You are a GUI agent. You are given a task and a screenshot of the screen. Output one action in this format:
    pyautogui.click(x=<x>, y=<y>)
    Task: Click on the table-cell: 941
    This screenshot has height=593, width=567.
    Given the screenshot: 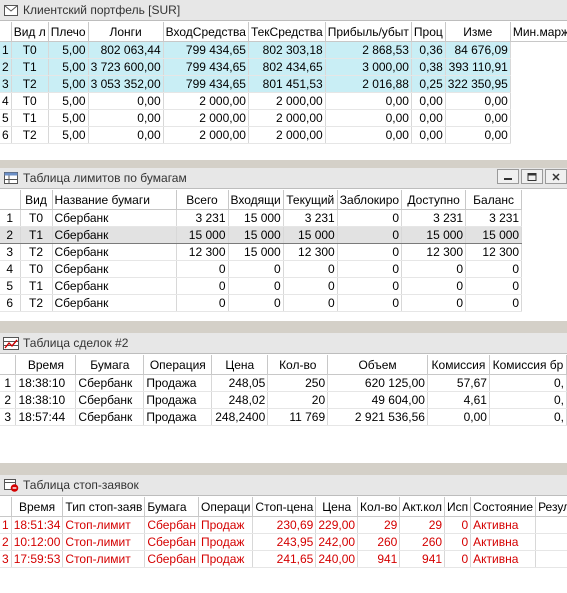 What is the action you would take?
    pyautogui.click(x=422, y=559)
    